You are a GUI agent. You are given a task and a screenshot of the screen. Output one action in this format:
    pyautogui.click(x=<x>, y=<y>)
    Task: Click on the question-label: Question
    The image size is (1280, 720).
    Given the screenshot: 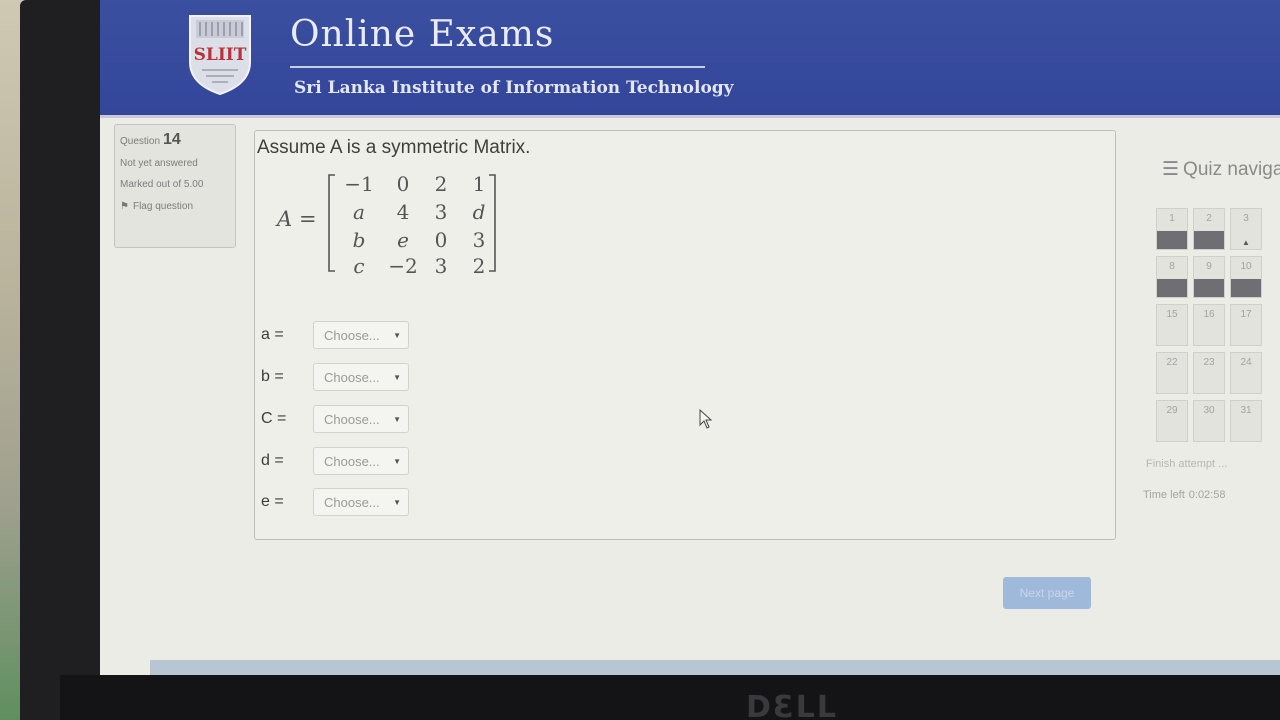 What is the action you would take?
    pyautogui.click(x=140, y=141)
    